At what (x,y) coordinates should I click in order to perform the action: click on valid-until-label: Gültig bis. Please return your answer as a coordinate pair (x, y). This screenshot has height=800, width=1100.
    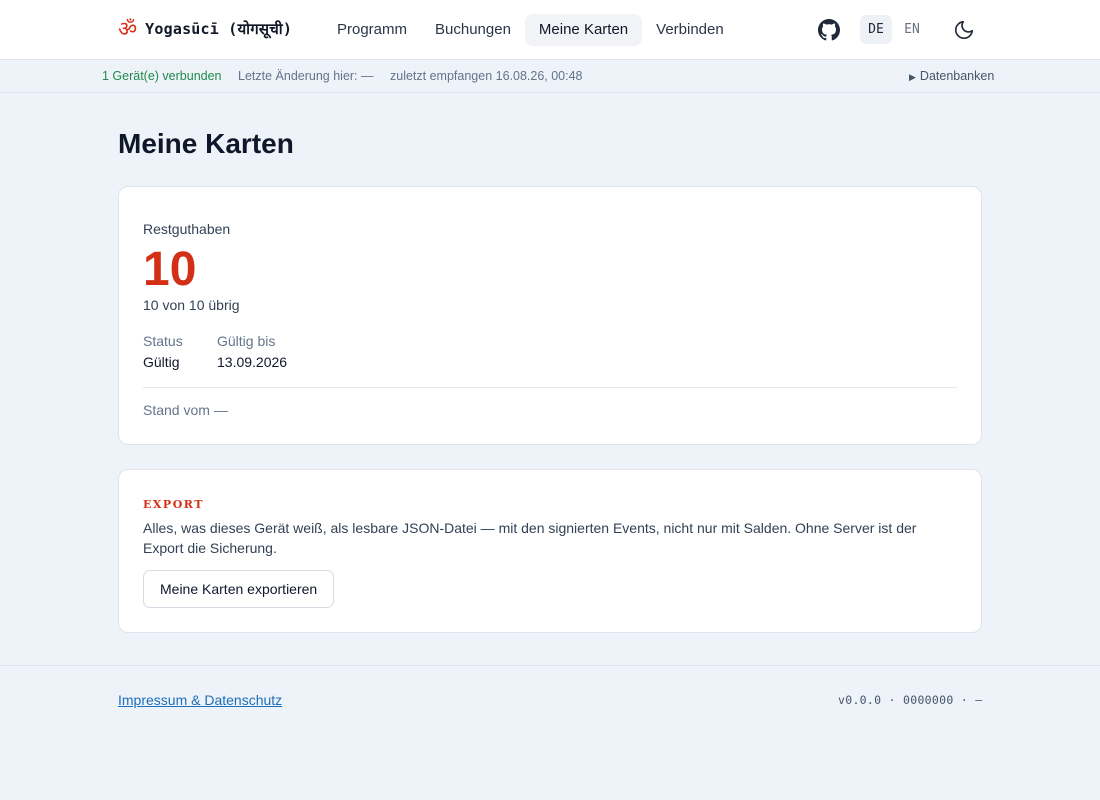
    Looking at the image, I should click on (246, 341).